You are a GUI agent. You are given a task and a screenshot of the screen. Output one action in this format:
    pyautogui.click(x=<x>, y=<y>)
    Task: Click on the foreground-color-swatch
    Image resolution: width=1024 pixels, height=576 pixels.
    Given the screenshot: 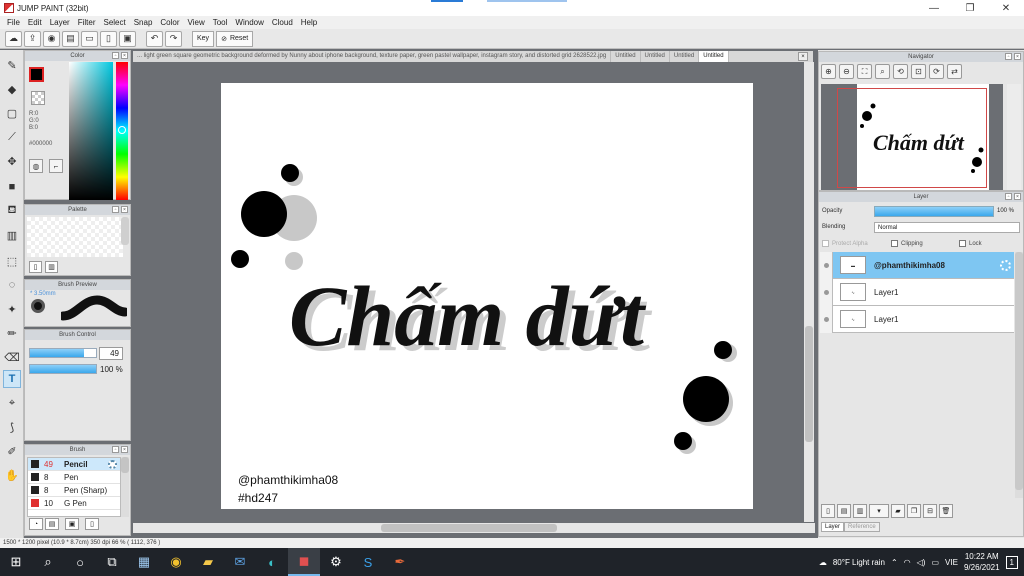 What is the action you would take?
    pyautogui.click(x=36, y=74)
    